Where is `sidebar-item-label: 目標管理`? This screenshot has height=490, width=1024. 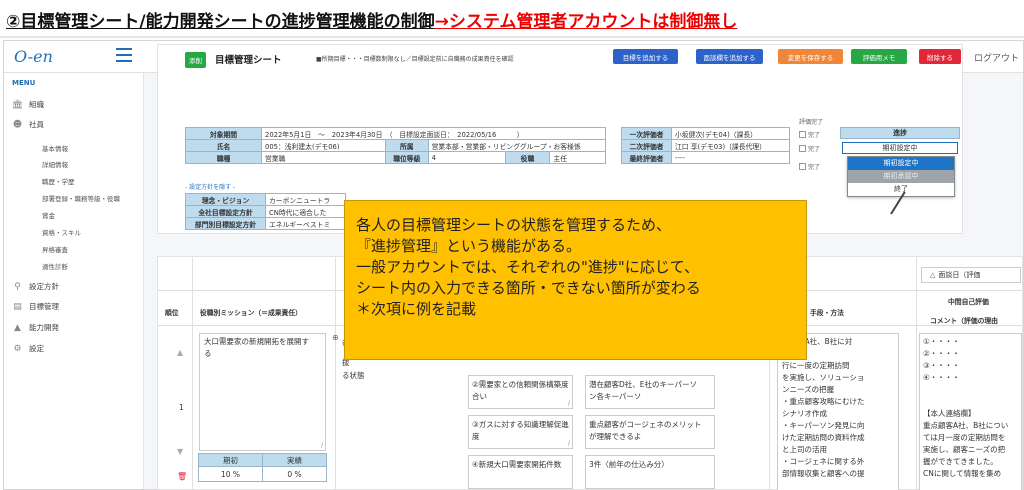 sidebar-item-label: 目標管理 is located at coordinates (44, 306).